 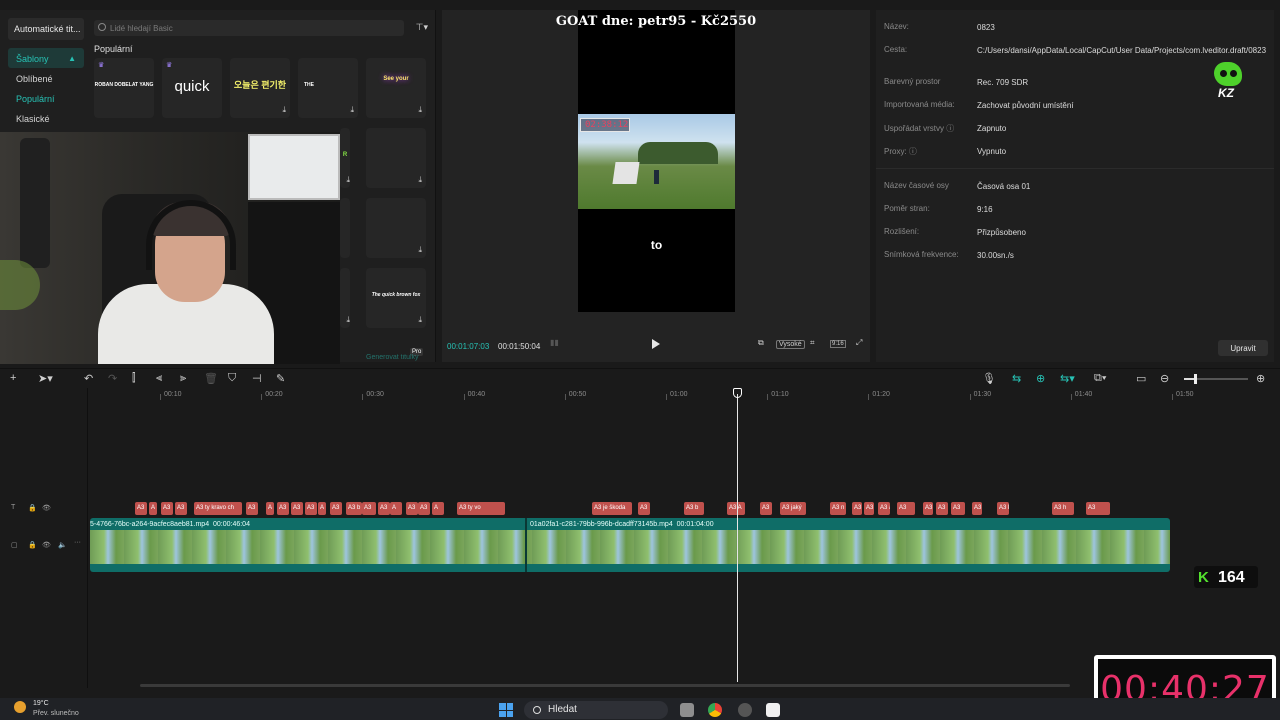 I want to click on pen-icon: ✎, so click(x=280, y=378).